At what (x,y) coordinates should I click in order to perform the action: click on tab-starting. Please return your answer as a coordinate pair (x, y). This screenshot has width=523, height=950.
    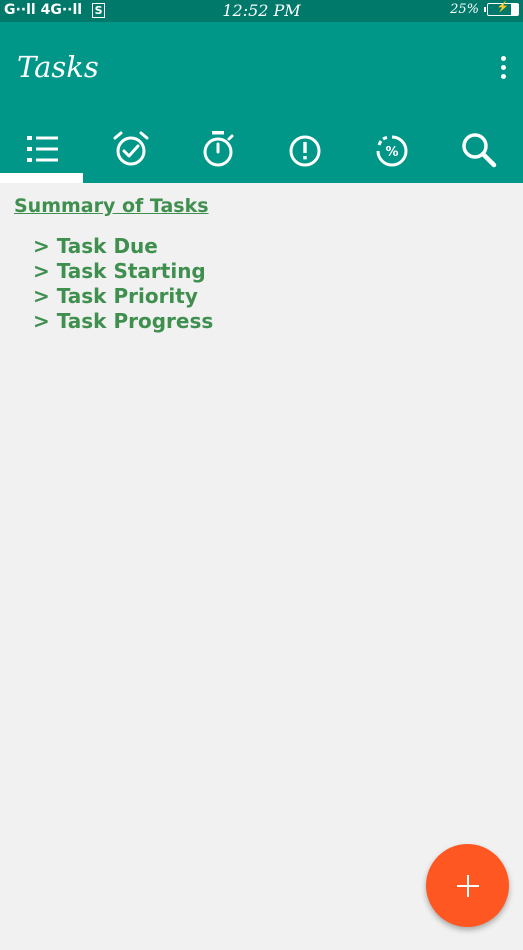
    Looking at the image, I should click on (217, 152).